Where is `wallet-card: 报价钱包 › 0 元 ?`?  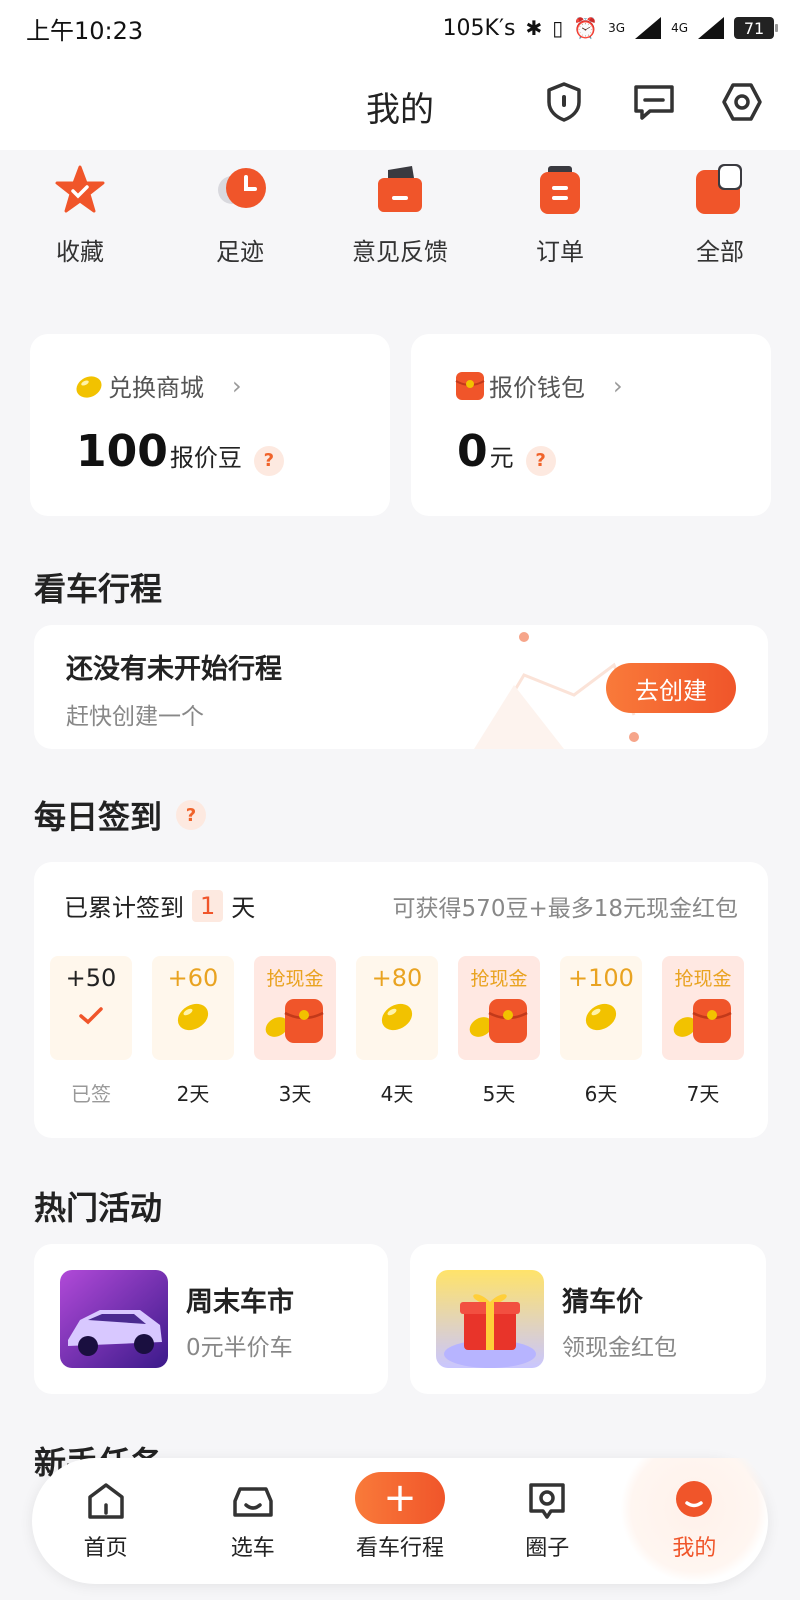 wallet-card: 报价钱包 › 0 元 ? is located at coordinates (591, 425).